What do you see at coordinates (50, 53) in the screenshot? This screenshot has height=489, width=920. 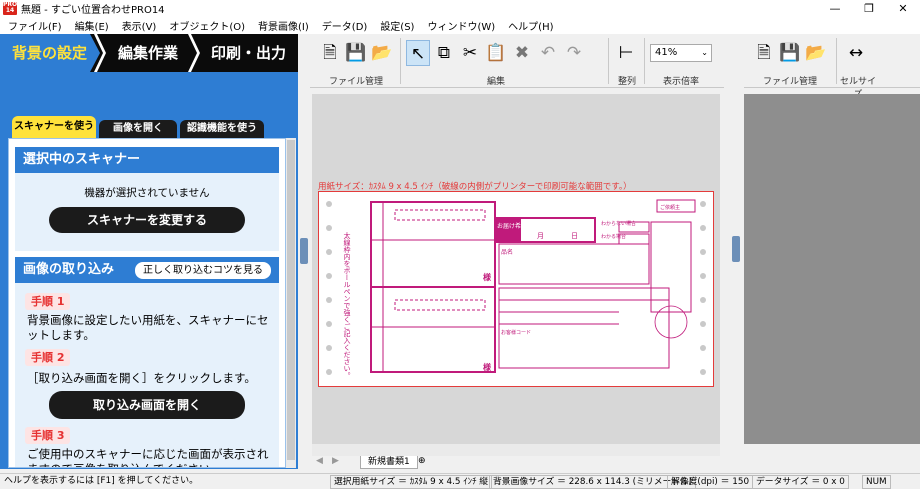 I see `step-background-settings: 背景の設定` at bounding box center [50, 53].